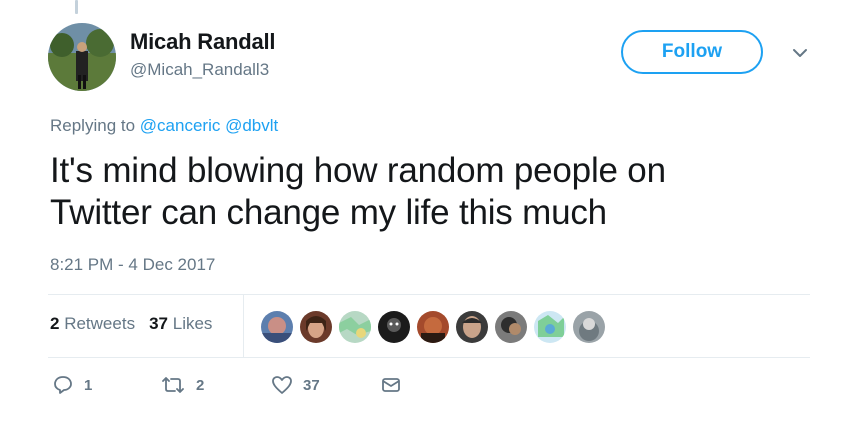 This screenshot has width=850, height=437. What do you see at coordinates (692, 52) in the screenshot?
I see `follow-button: Follow` at bounding box center [692, 52].